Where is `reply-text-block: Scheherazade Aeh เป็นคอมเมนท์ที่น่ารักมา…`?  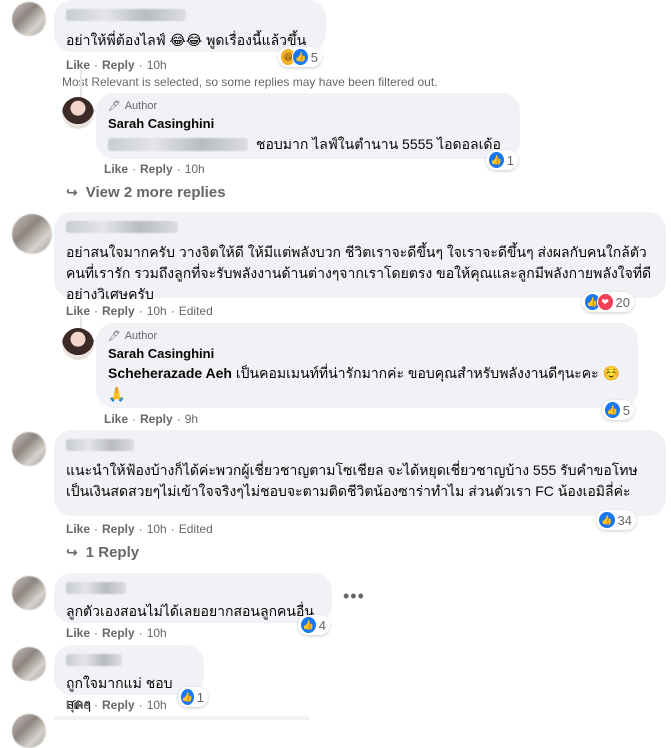
reply-text-block: Scheherazade Aeh เป็นคอมเมนท์ที่น่ารักมา… is located at coordinates (367, 384).